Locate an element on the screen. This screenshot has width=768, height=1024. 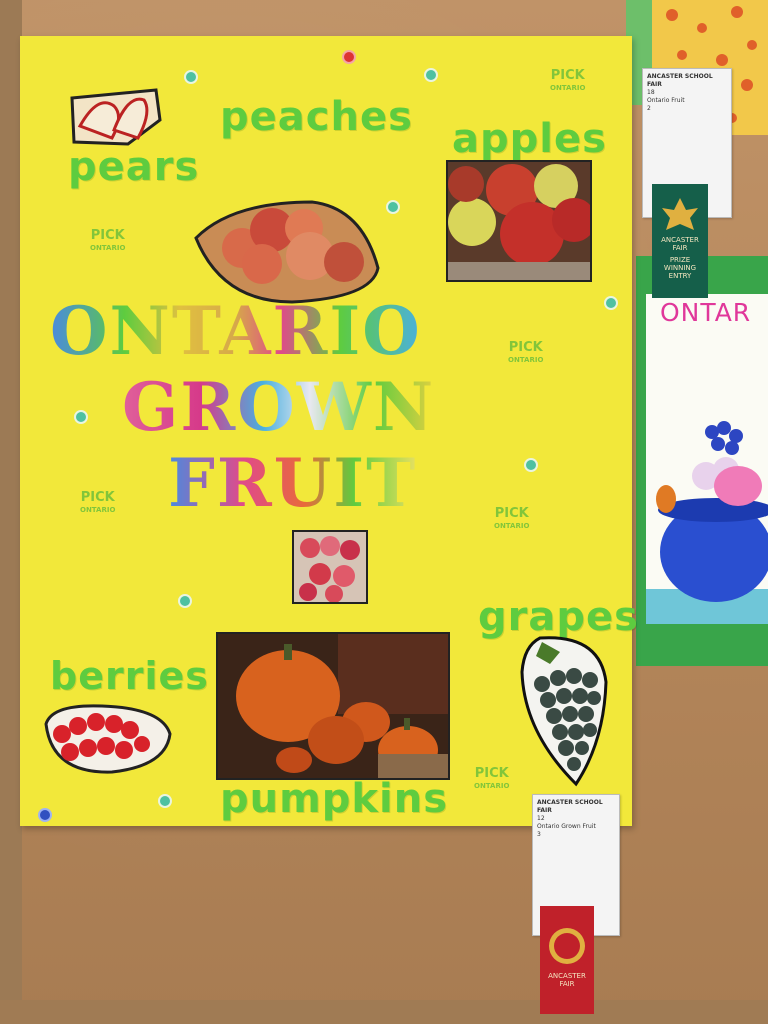
label-pears: pears is located at coordinates (134, 167).